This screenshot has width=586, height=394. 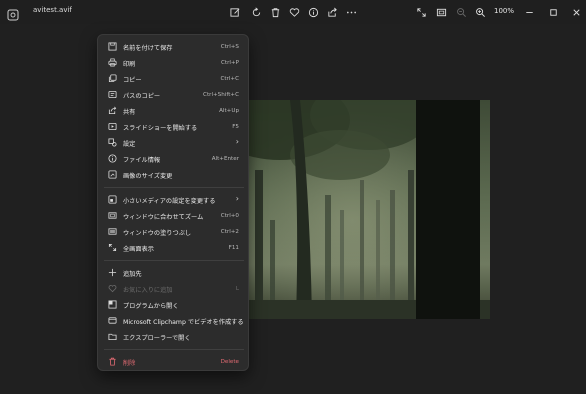 I want to click on maximize-icon, so click(x=553, y=12).